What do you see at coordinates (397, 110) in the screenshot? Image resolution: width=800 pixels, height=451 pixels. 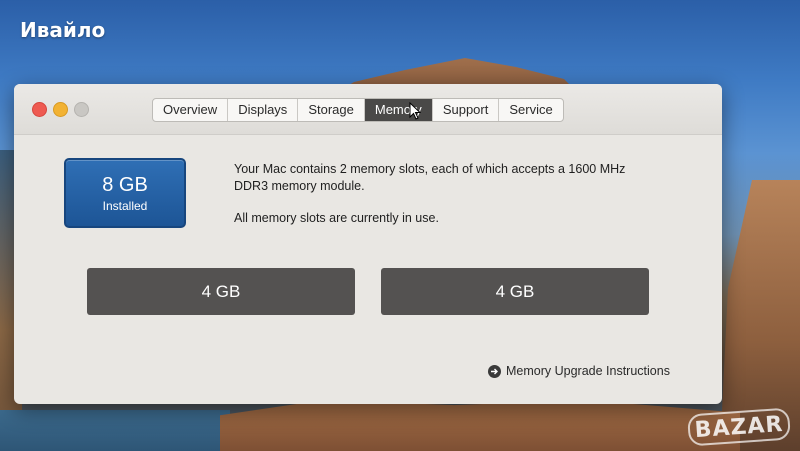 I see `tab-memory: Memory` at bounding box center [397, 110].